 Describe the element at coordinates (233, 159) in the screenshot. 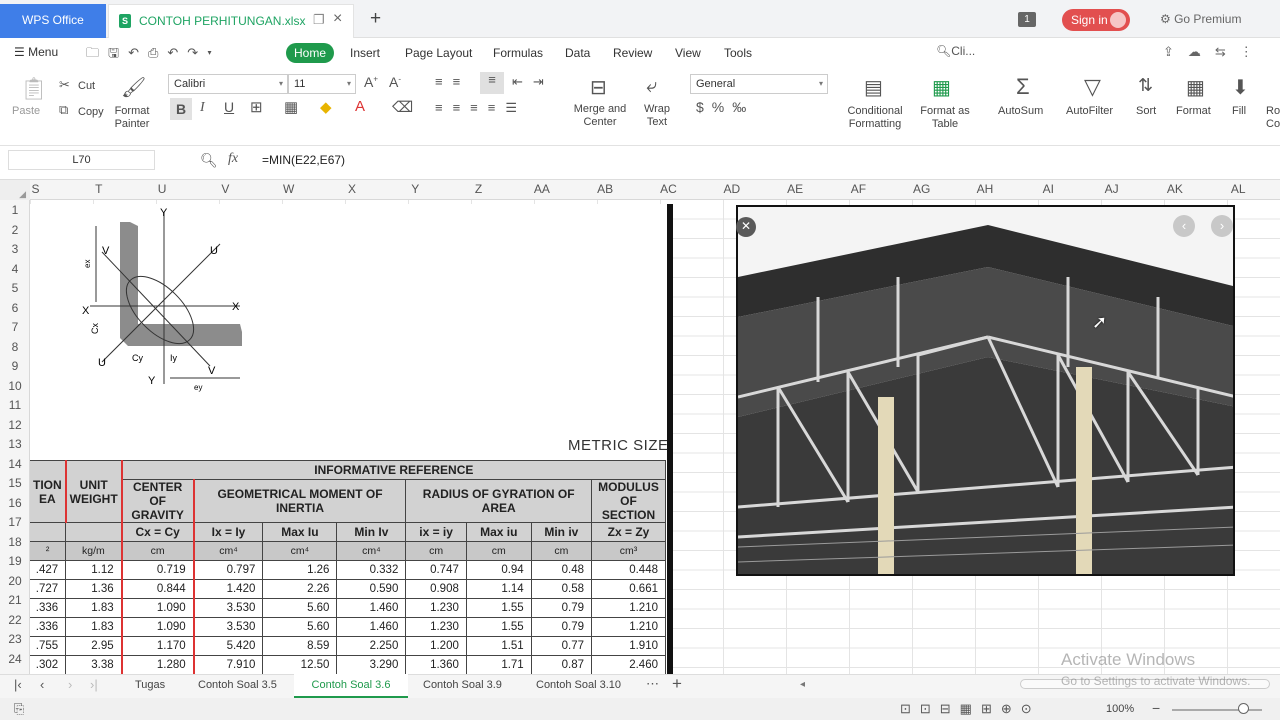

I see `function-icon: fx` at that location.